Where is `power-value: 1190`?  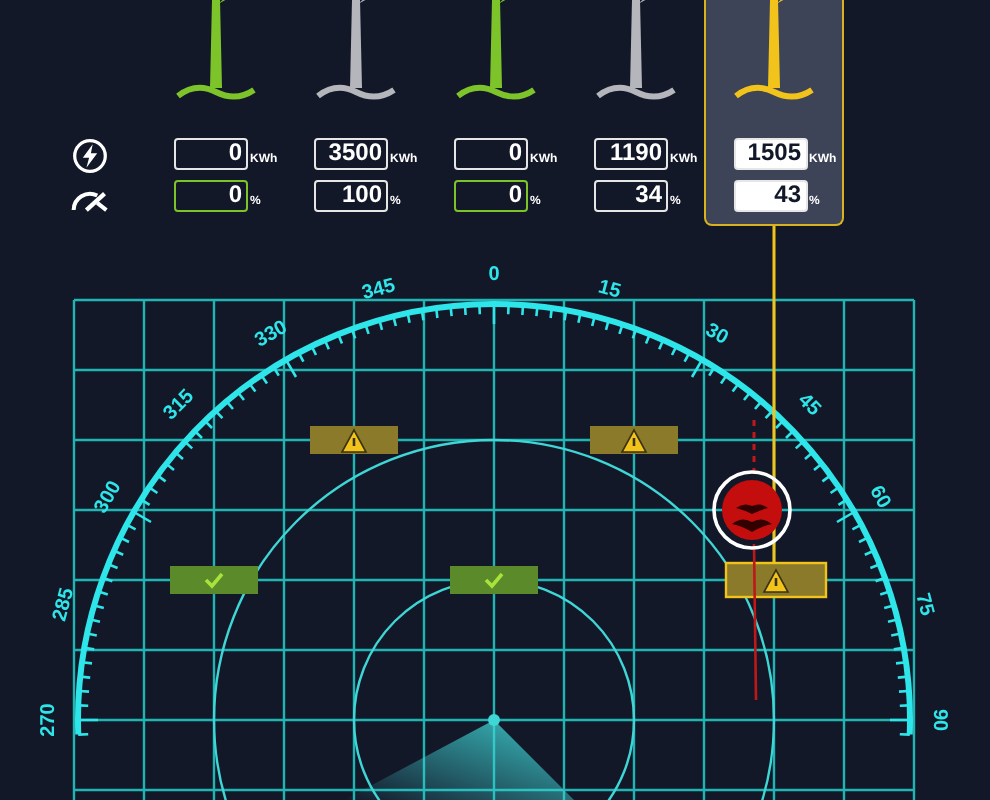
power-value: 1190 is located at coordinates (631, 154).